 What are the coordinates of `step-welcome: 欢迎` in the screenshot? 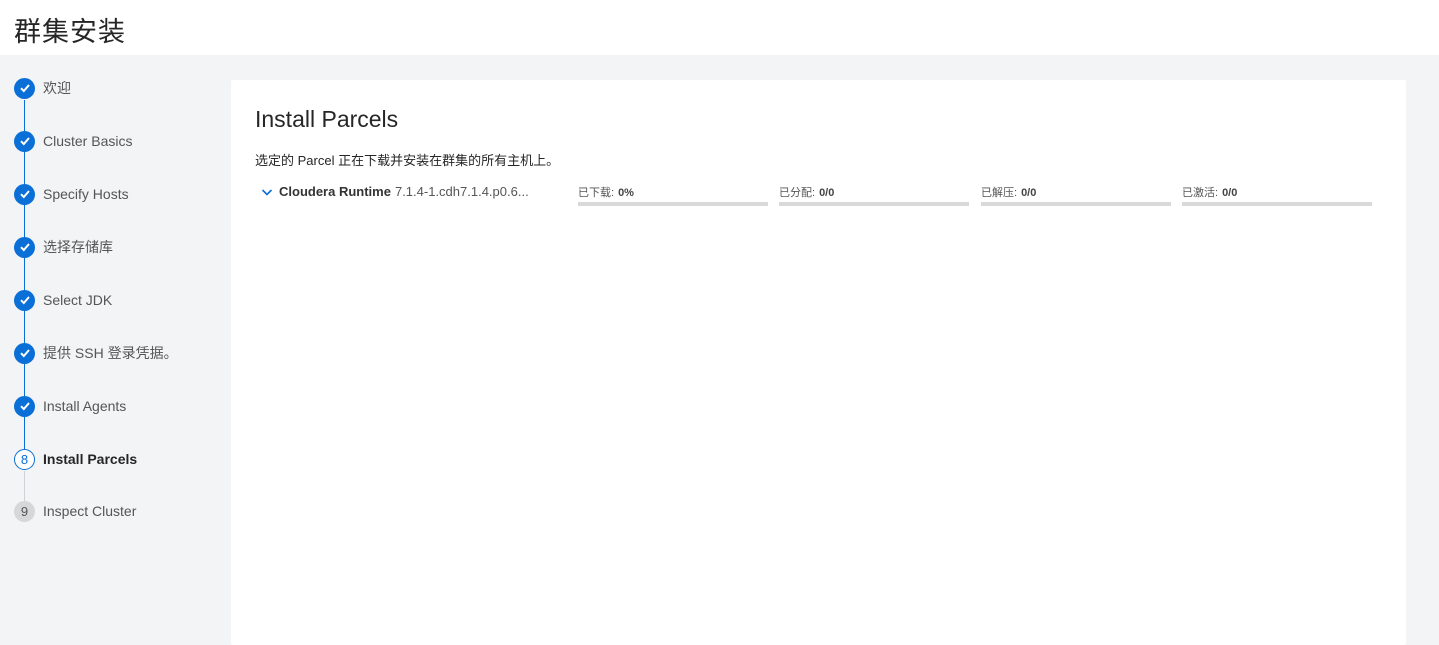 It's located at (119, 88).